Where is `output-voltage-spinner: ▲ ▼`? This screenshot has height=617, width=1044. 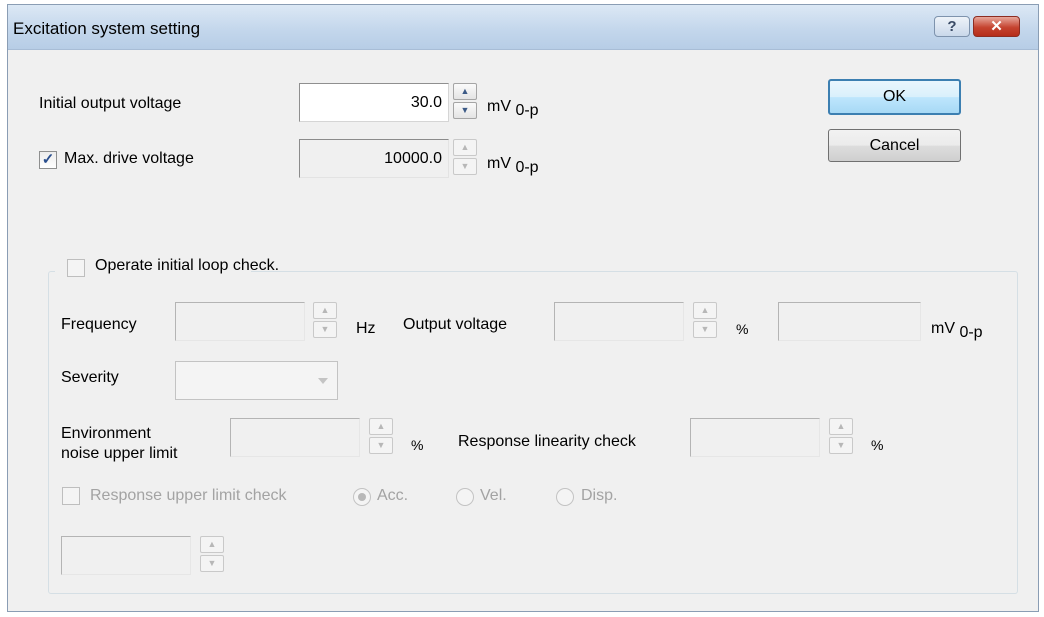
output-voltage-spinner: ▲ ▼ is located at coordinates (705, 320).